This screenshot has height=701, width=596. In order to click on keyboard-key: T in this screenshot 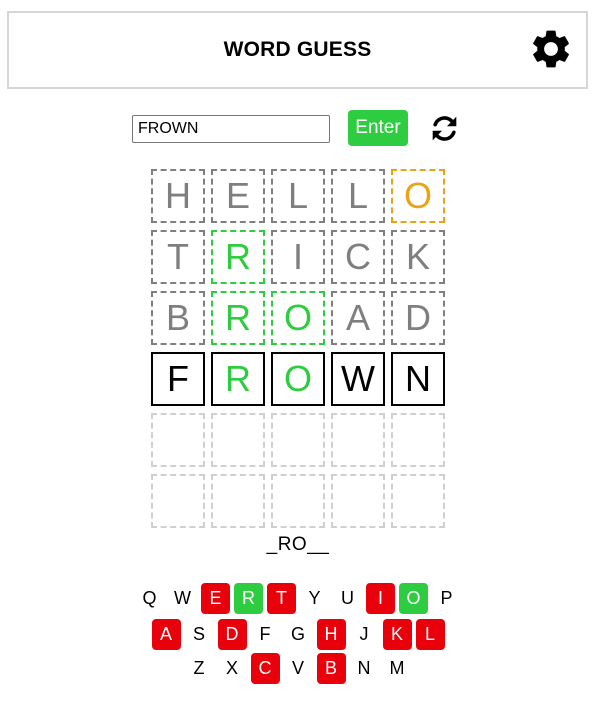, I will do `click(281, 598)`.